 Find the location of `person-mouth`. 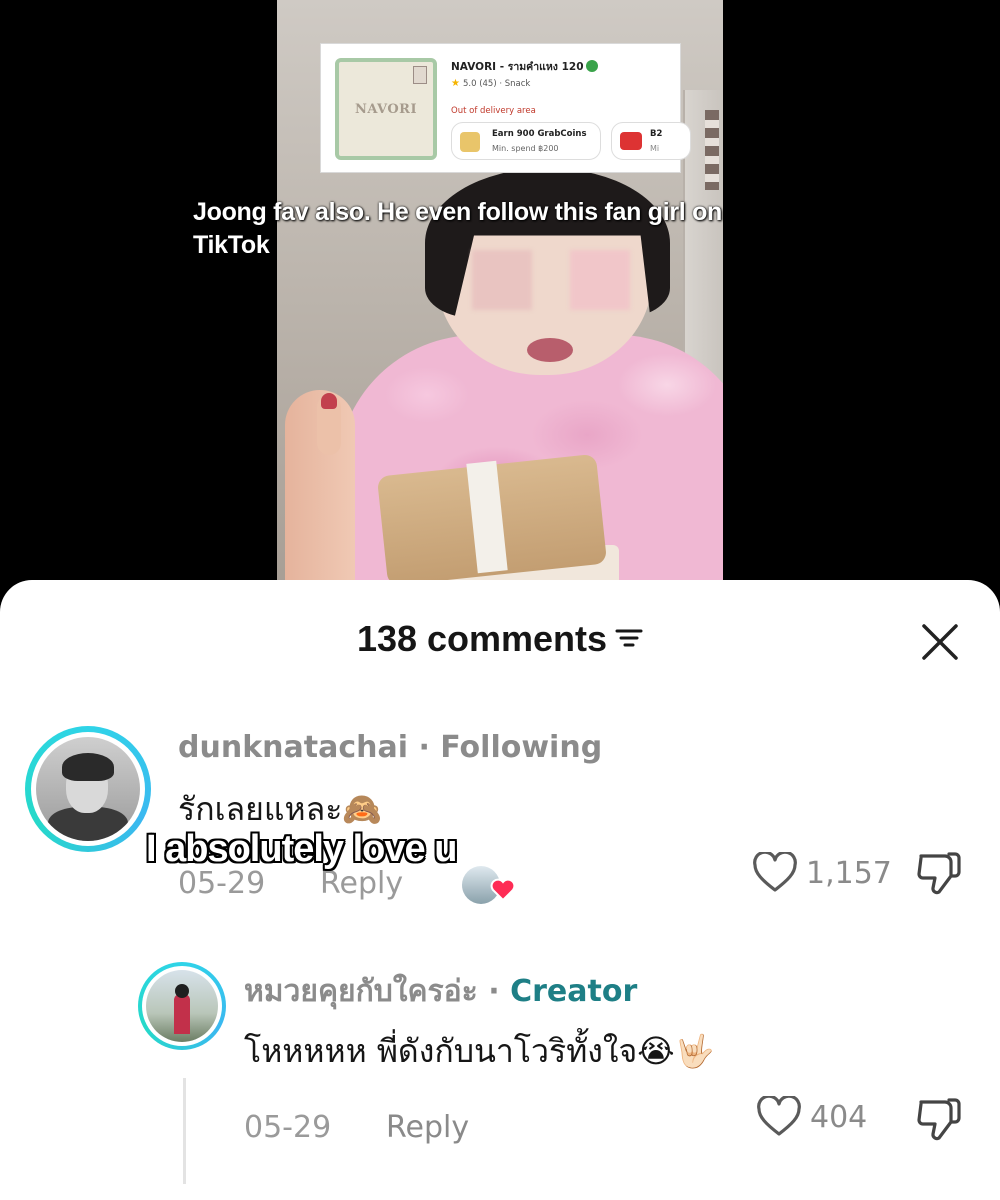

person-mouth is located at coordinates (550, 350).